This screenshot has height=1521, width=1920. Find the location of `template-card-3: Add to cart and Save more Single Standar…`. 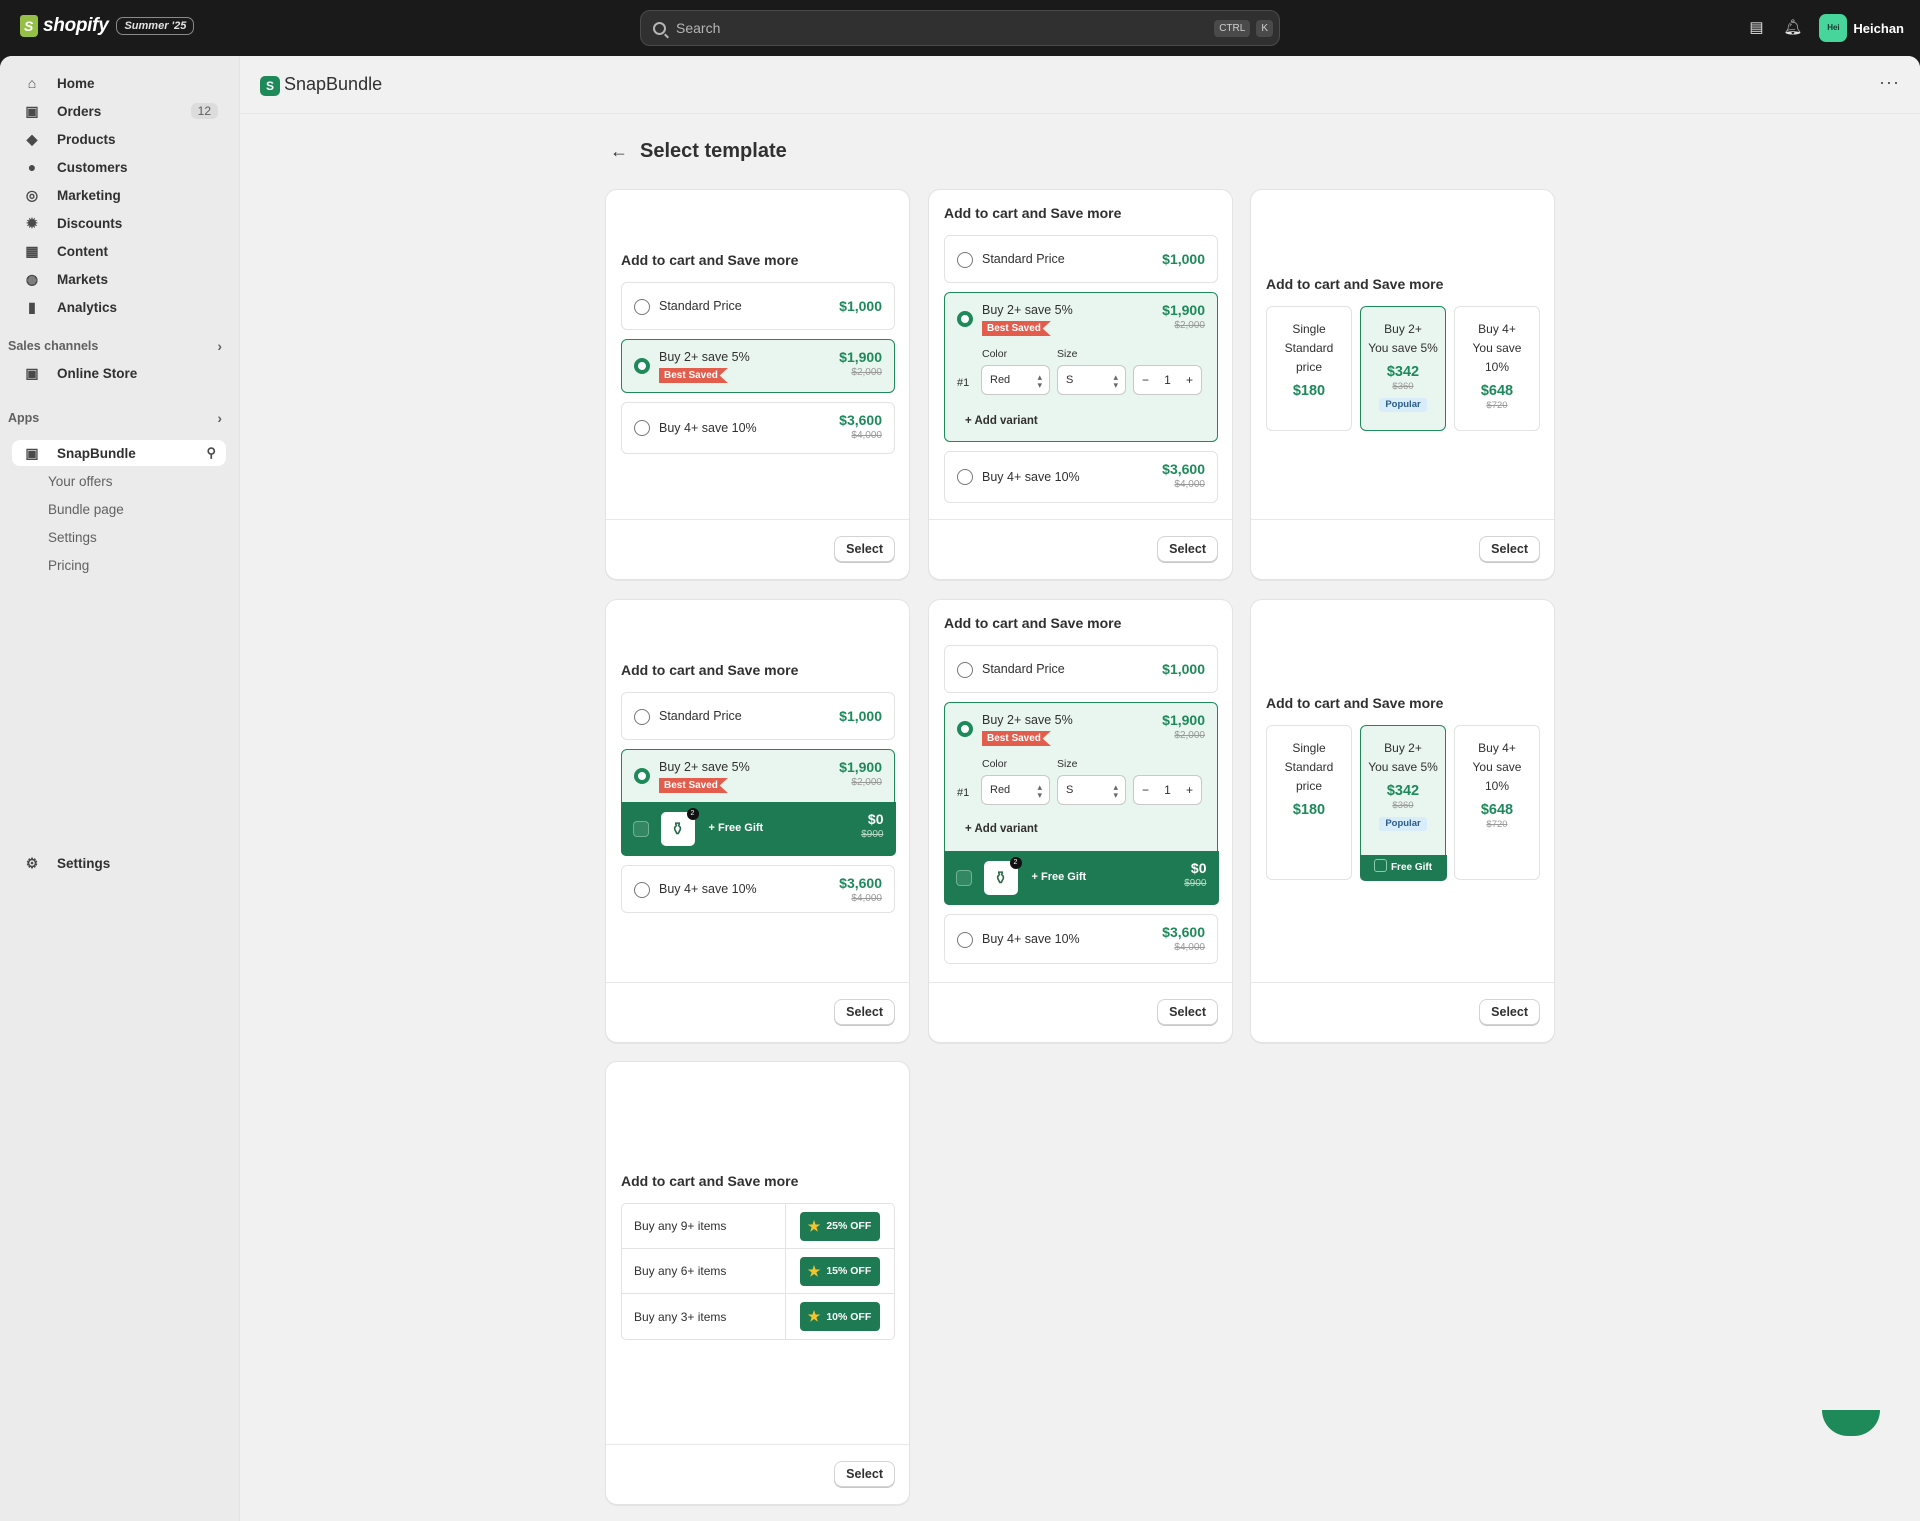

template-card-3: Add to cart and Save more Single Standar… is located at coordinates (1402, 384).